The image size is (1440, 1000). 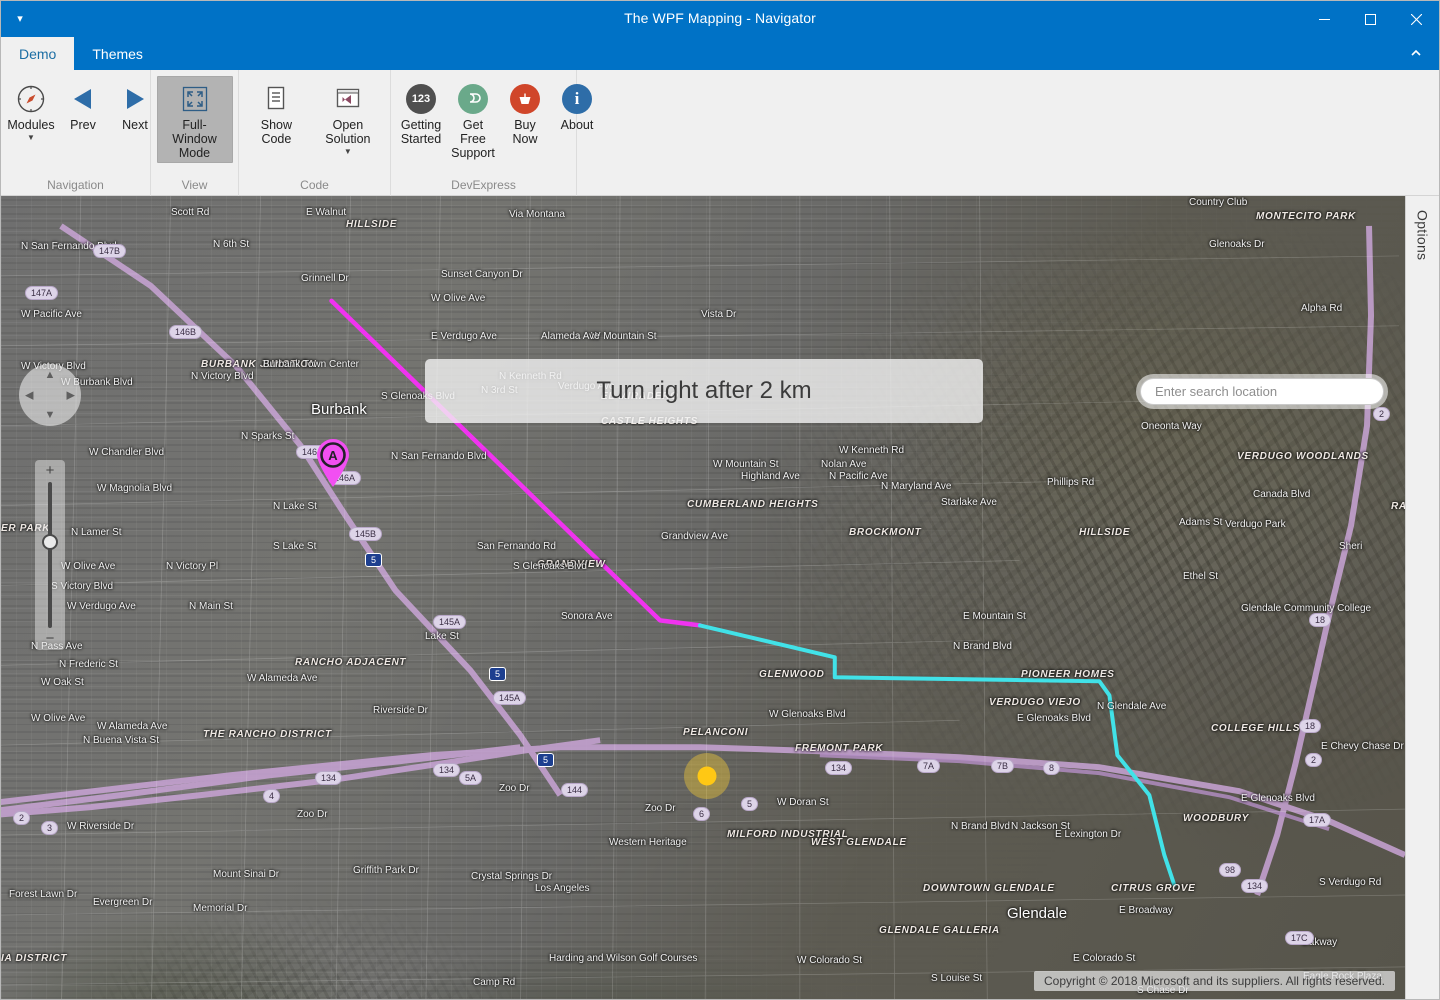 What do you see at coordinates (1008, 133) in the screenshot?
I see `ribbon-filler` at bounding box center [1008, 133].